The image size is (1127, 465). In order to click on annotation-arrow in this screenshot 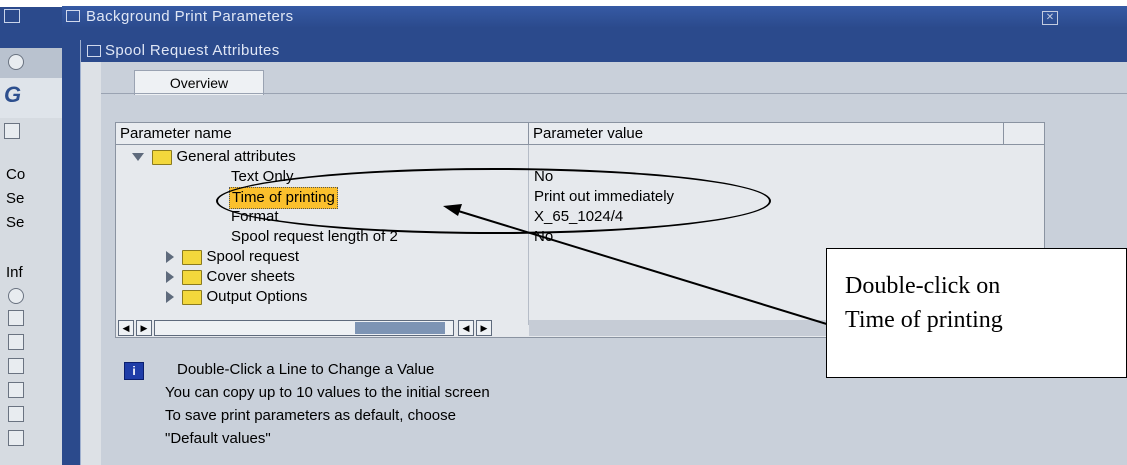, I will do `click(674, 276)`.